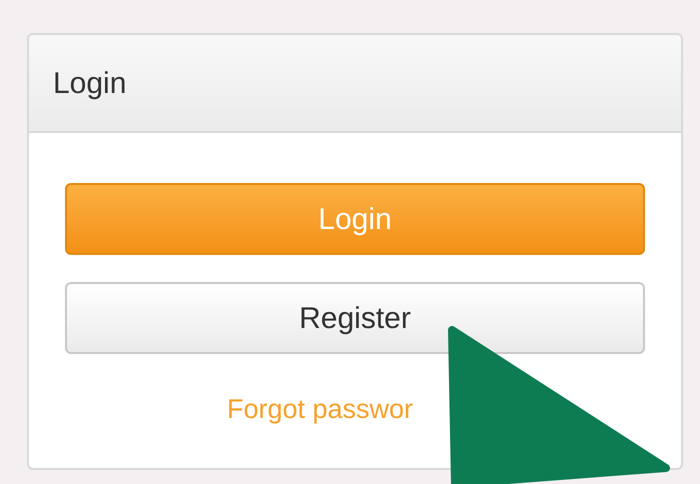 The image size is (700, 484). Describe the element at coordinates (89, 84) in the screenshot. I see `panel-title: Login` at that location.